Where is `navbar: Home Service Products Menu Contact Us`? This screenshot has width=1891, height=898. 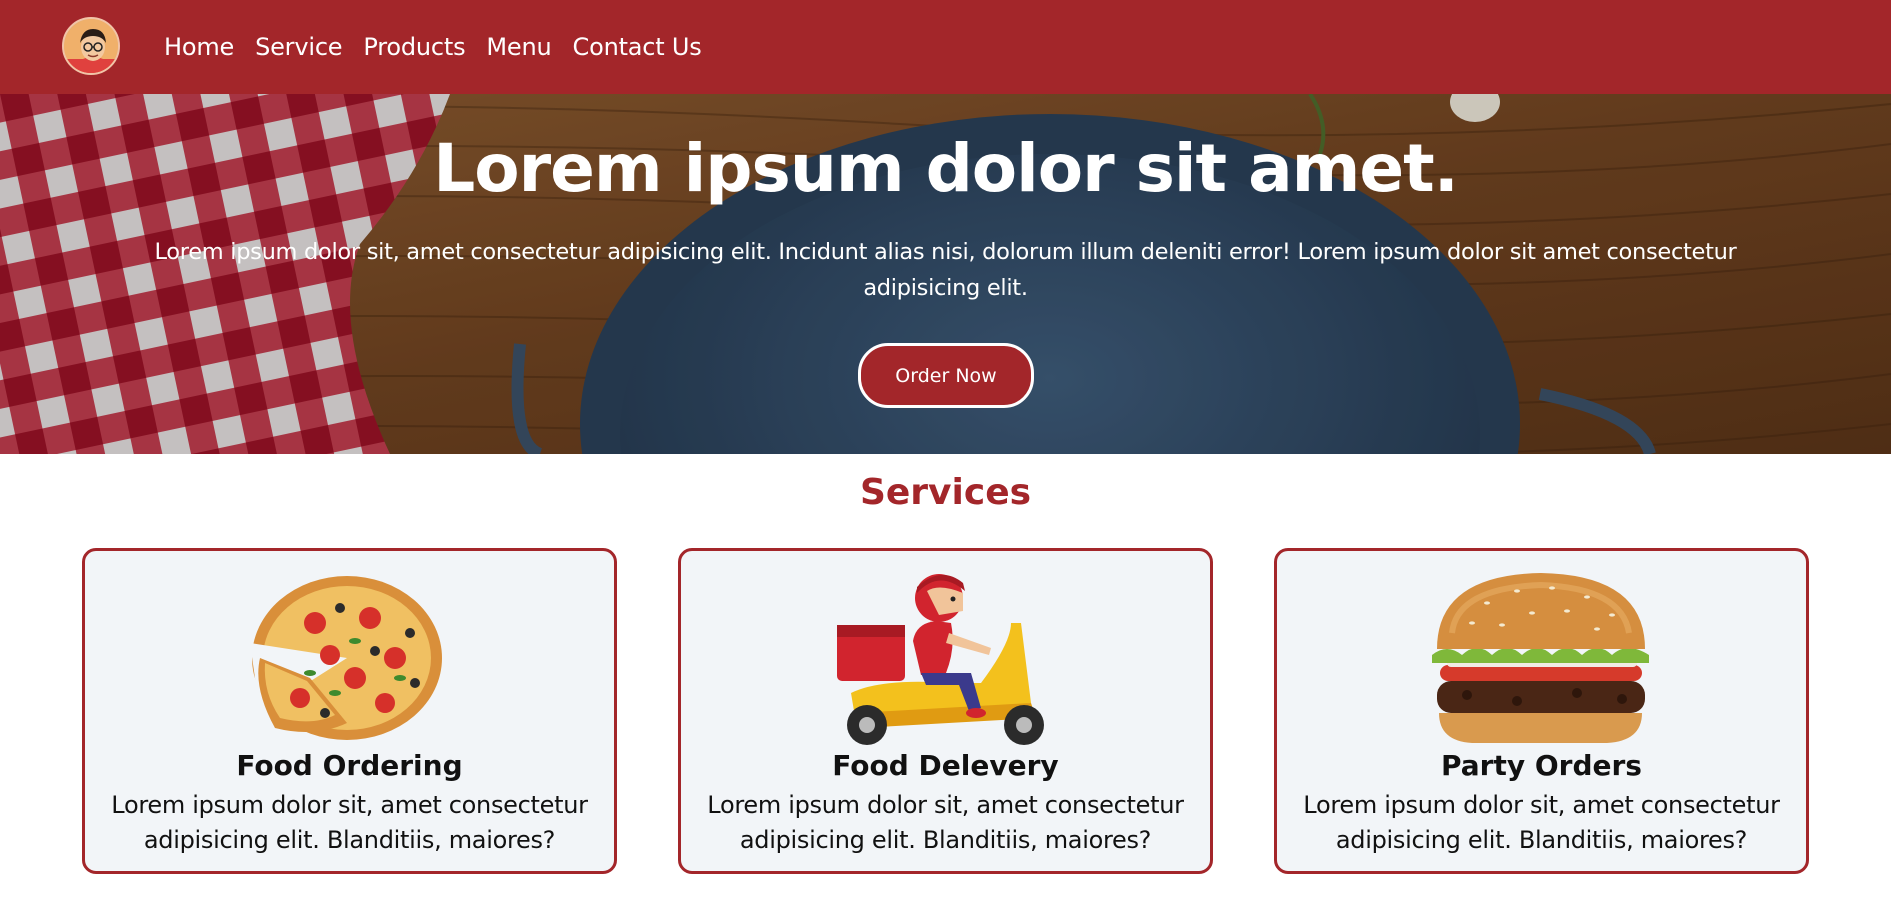 navbar: Home Service Products Menu Contact Us is located at coordinates (945, 47).